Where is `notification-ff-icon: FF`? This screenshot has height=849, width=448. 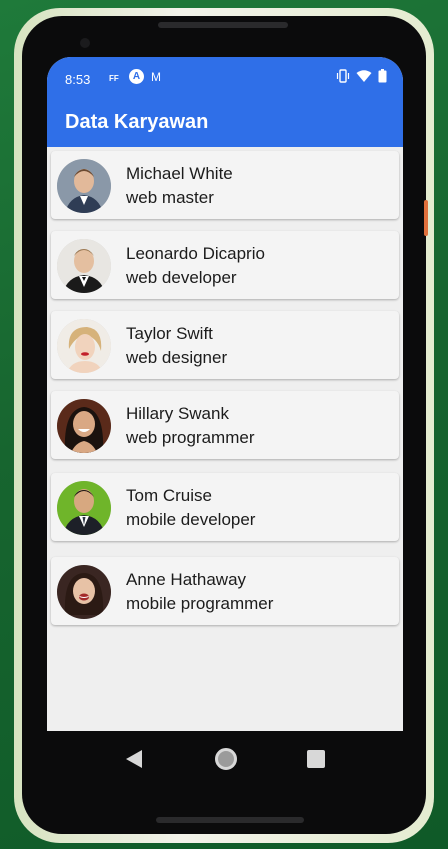 notification-ff-icon: FF is located at coordinates (114, 78).